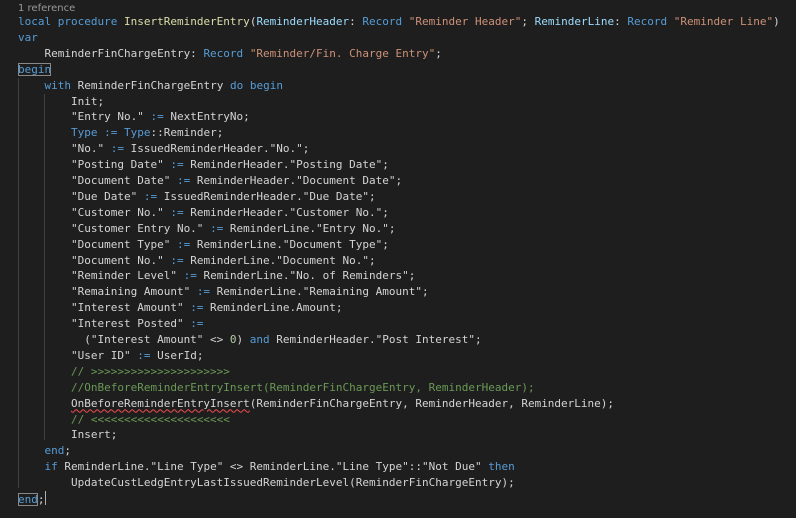 Image resolution: width=796 pixels, height=518 pixels. What do you see at coordinates (81, 196) in the screenshot?
I see `code-token: "Due Date"` at bounding box center [81, 196].